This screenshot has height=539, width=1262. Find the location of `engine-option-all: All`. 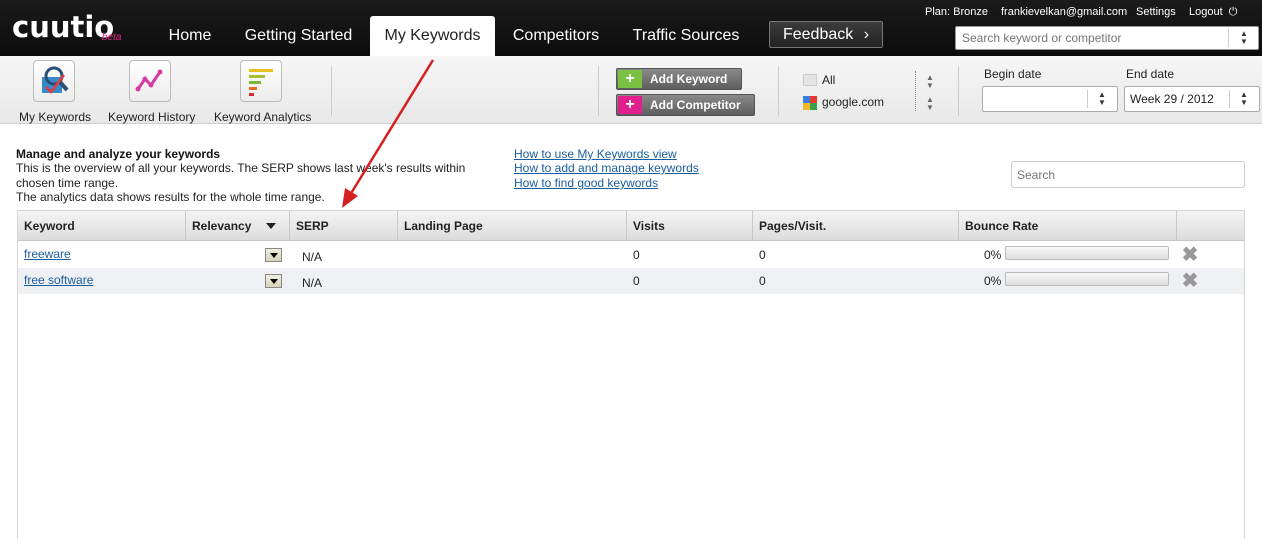

engine-option-all: All is located at coordinates (868, 81).